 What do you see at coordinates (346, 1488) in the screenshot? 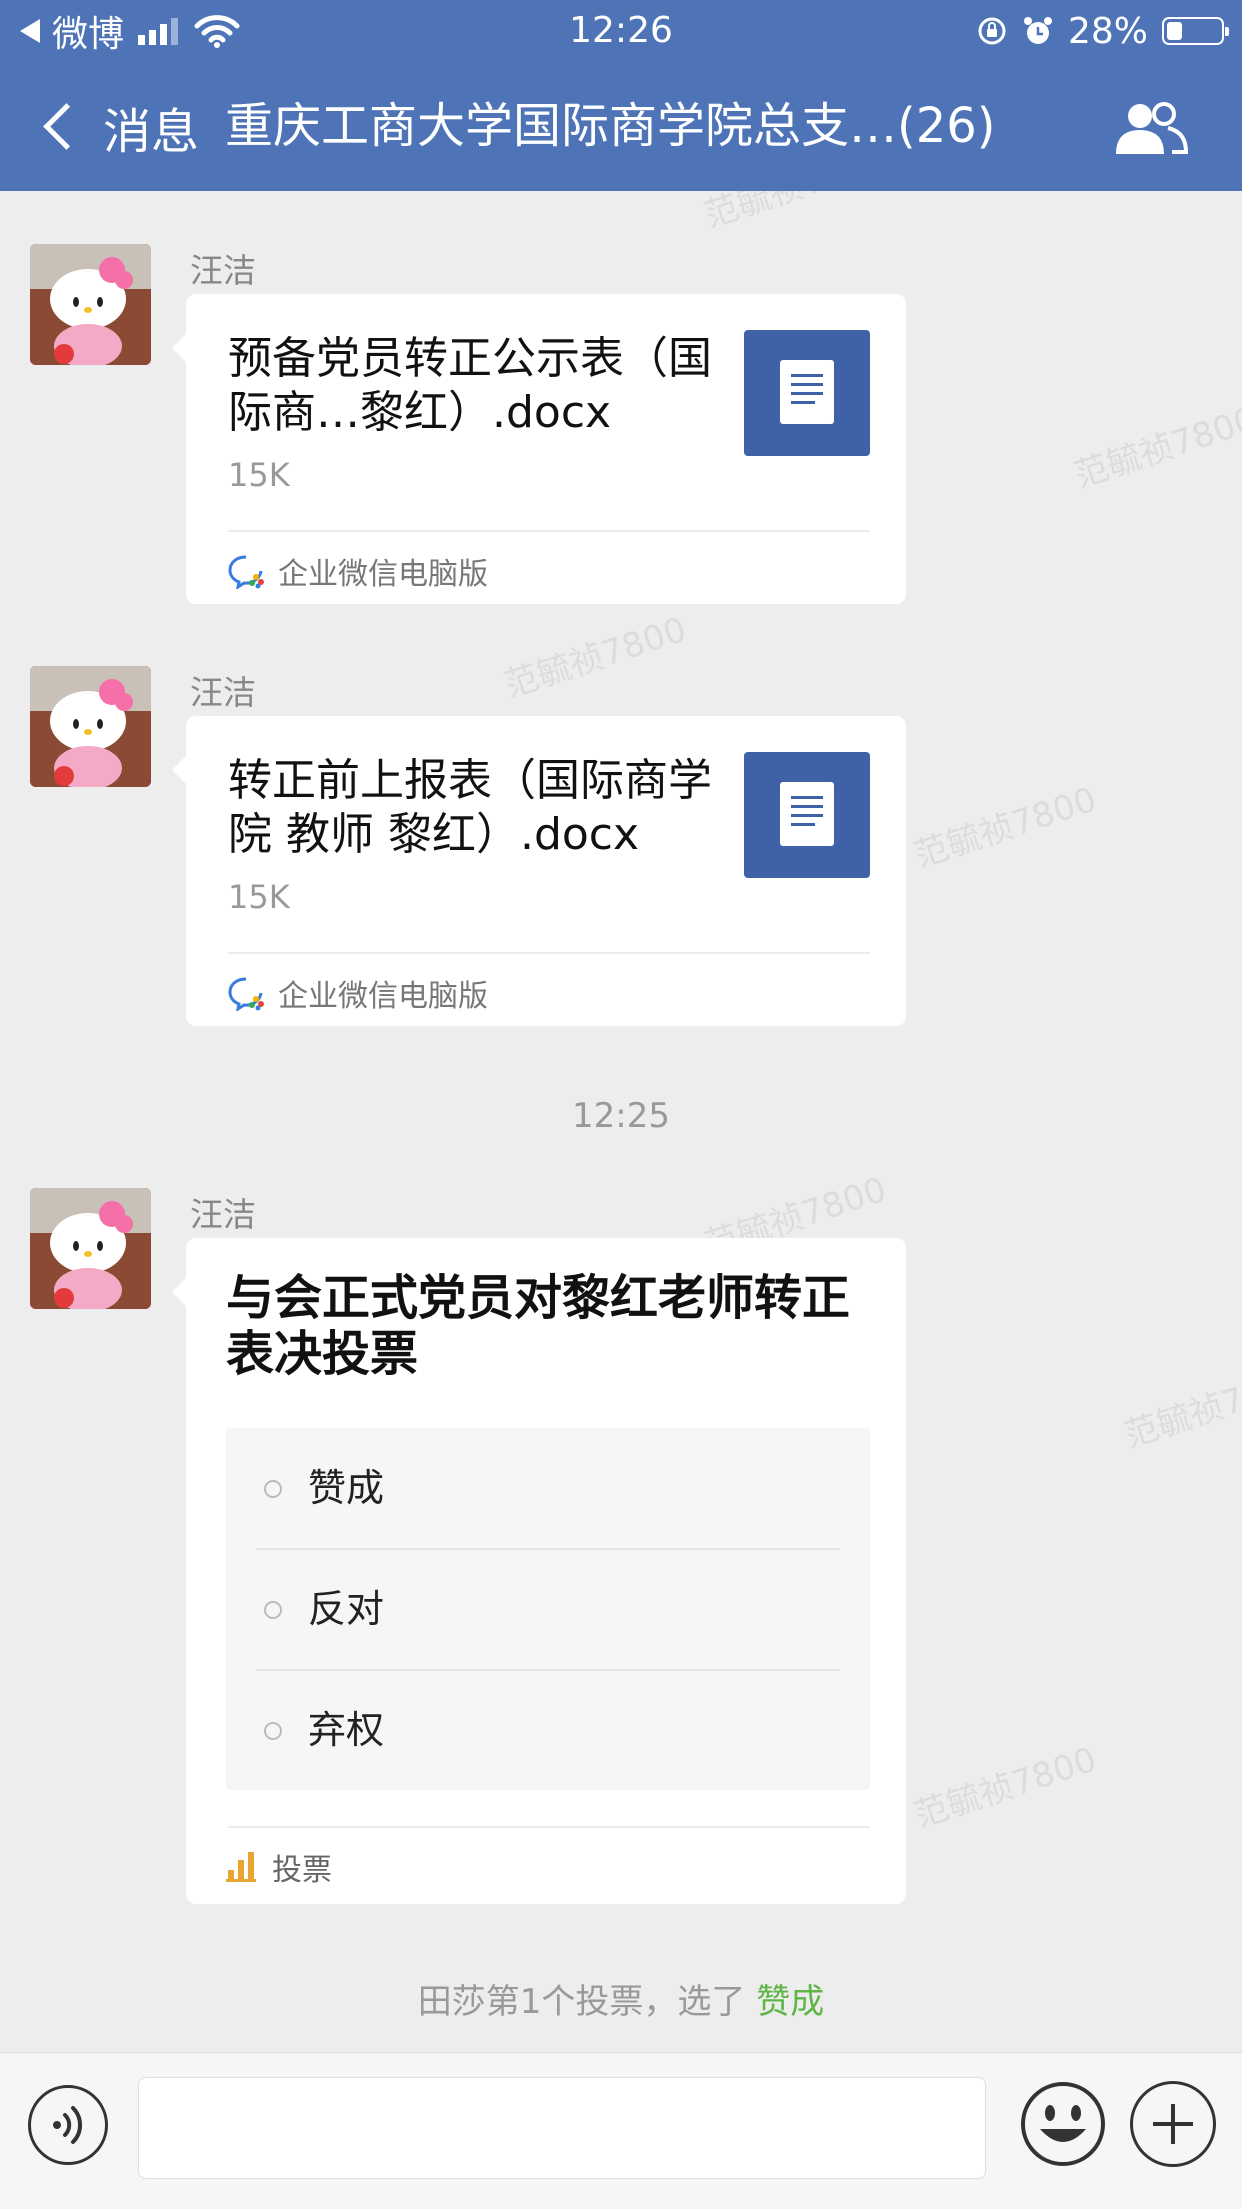
I see `vote-option-label: 赞成` at bounding box center [346, 1488].